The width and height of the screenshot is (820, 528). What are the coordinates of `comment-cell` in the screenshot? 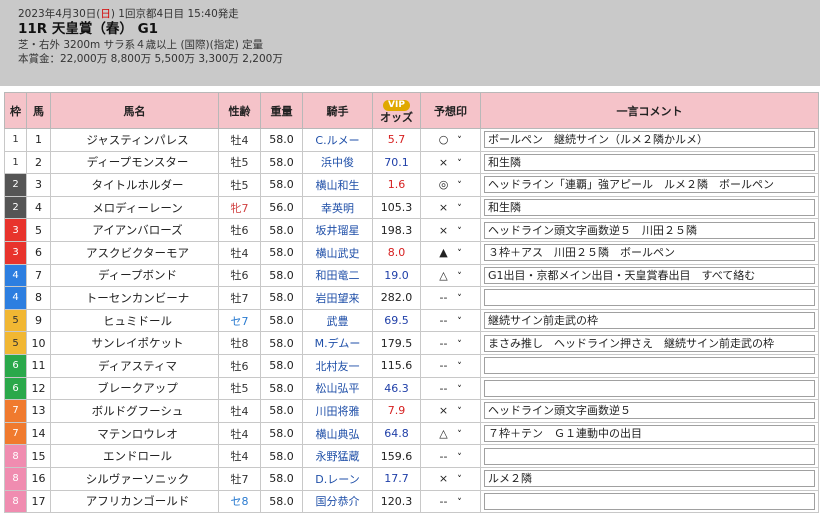 It's located at (649, 365).